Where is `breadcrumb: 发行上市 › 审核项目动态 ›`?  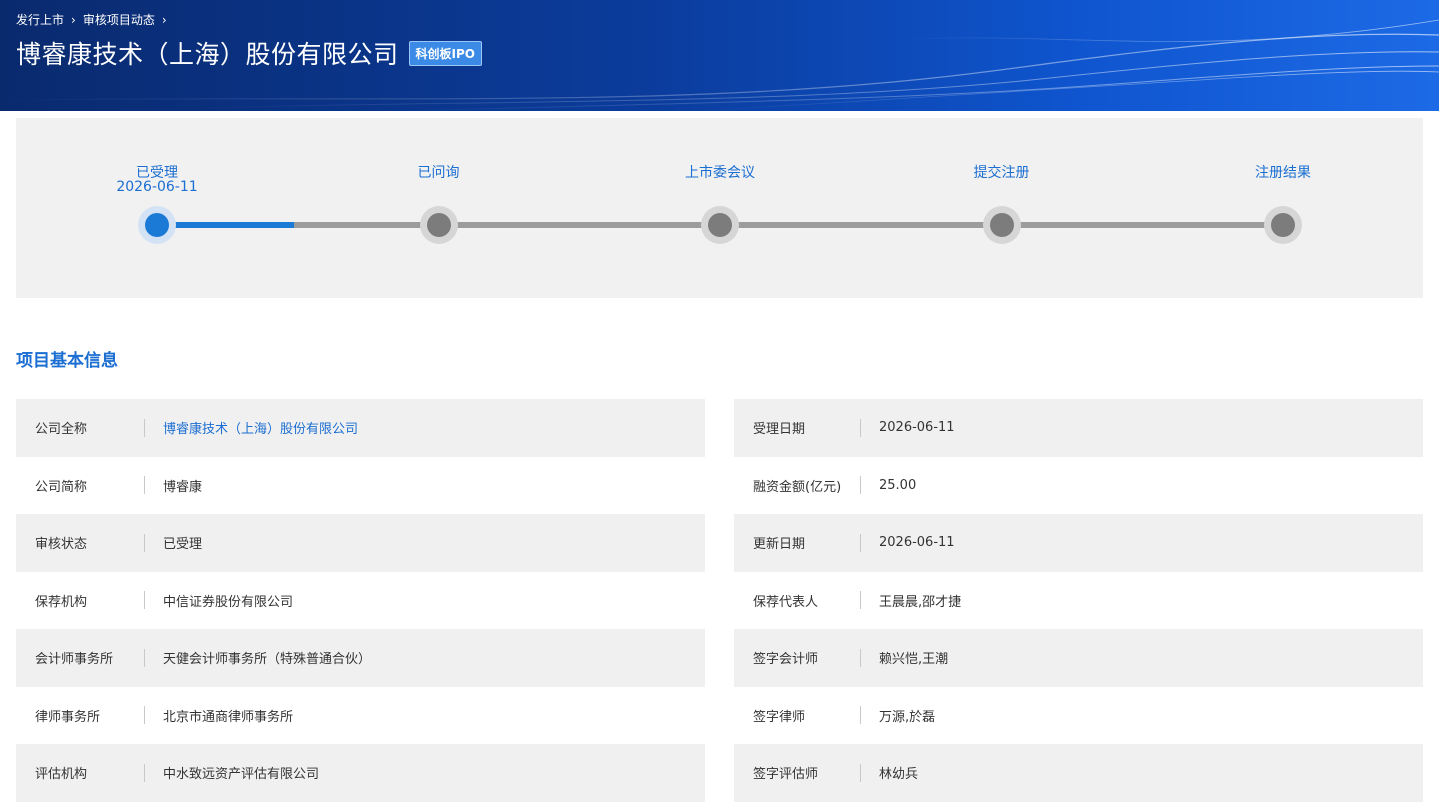 breadcrumb: 发行上市 › 审核项目动态 › is located at coordinates (95, 19).